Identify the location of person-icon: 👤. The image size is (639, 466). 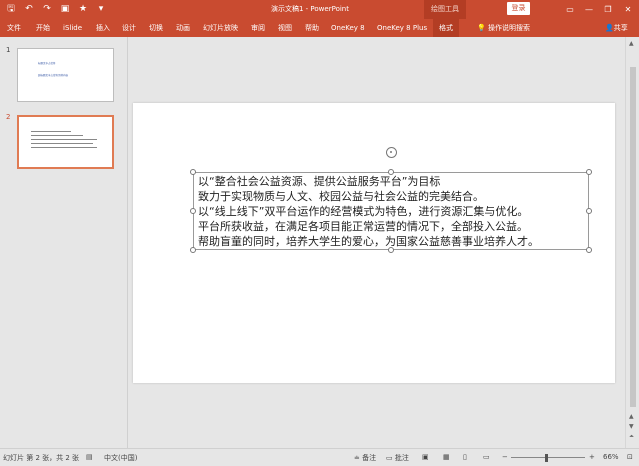
(609, 28).